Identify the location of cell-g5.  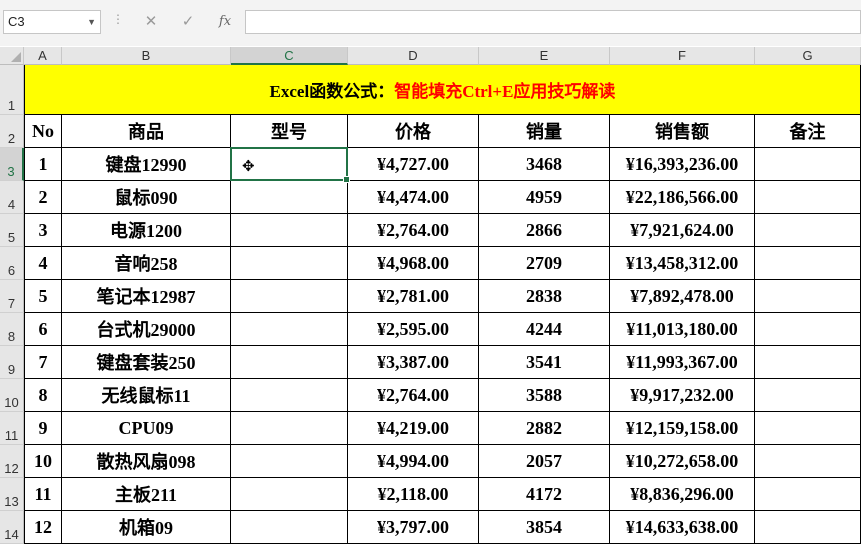
(808, 230).